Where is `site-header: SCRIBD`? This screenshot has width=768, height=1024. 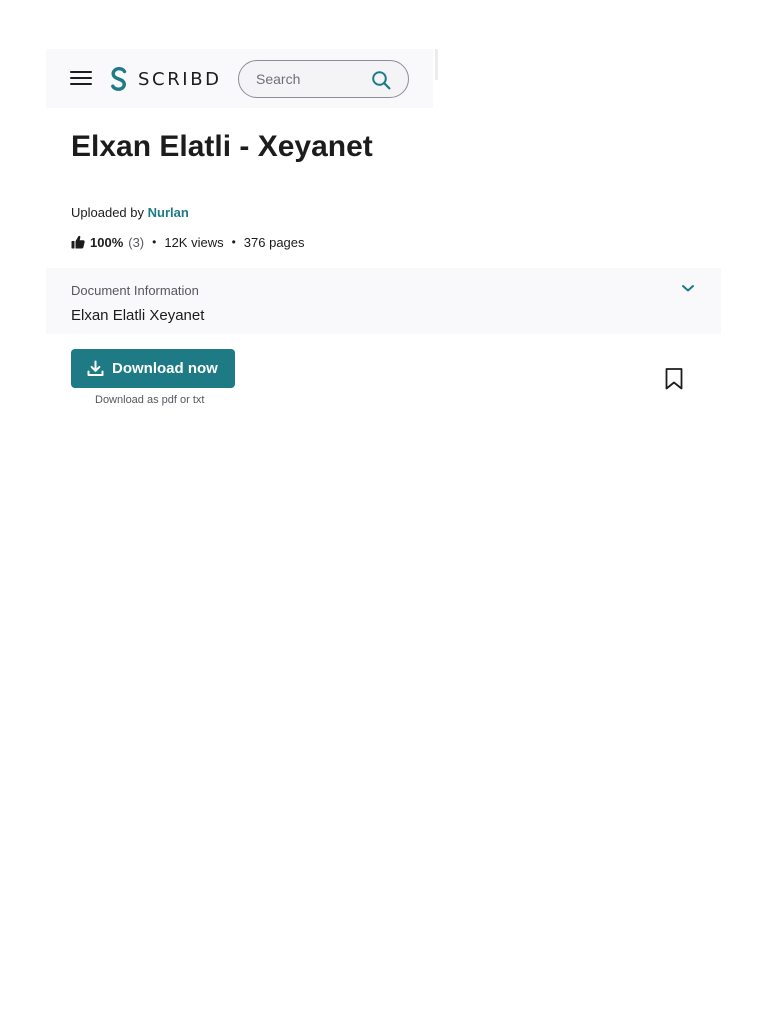 site-header: SCRIBD is located at coordinates (239, 78).